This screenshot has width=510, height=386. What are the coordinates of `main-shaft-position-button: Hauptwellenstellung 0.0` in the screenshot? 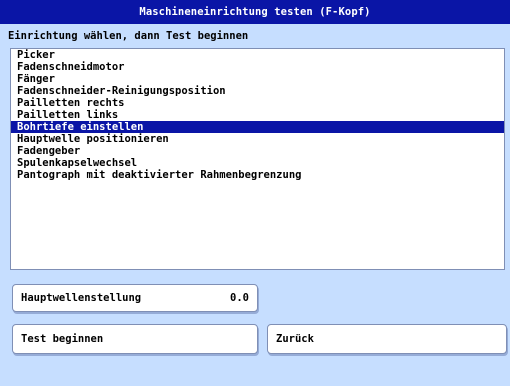 It's located at (135, 298).